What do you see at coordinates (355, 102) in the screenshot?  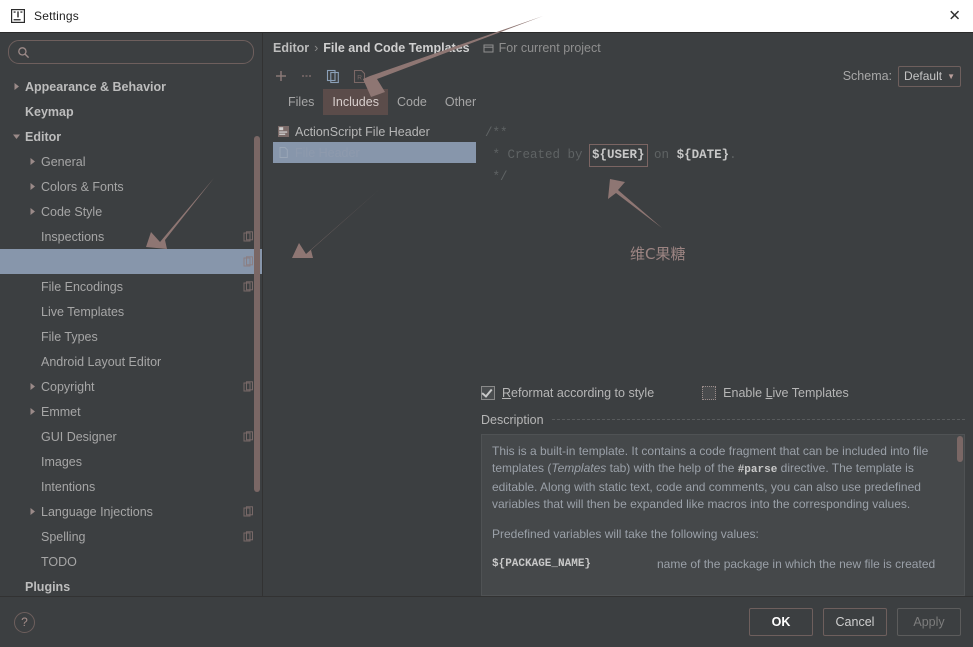 I see `tab-includes: Includes` at bounding box center [355, 102].